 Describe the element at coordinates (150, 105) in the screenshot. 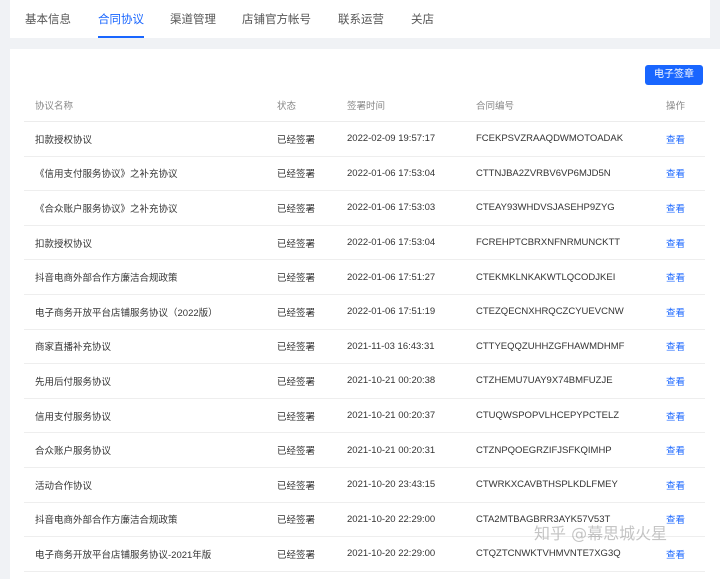

I see `header-name: 协议名称` at that location.